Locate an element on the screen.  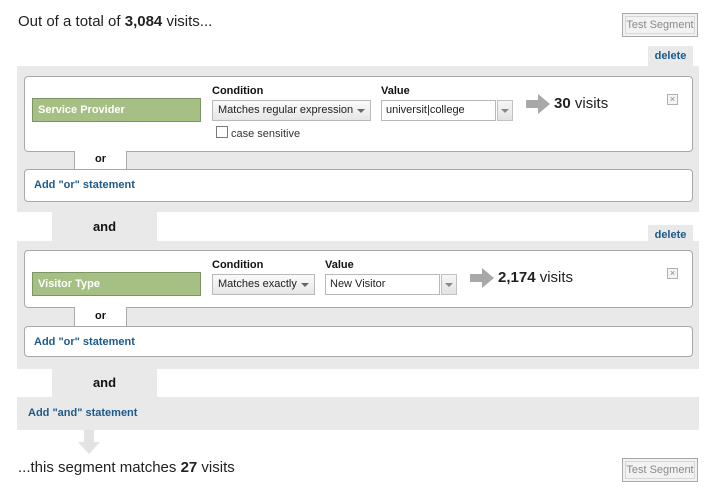
condition-1-visit-count: 30 visits is located at coordinates (581, 103).